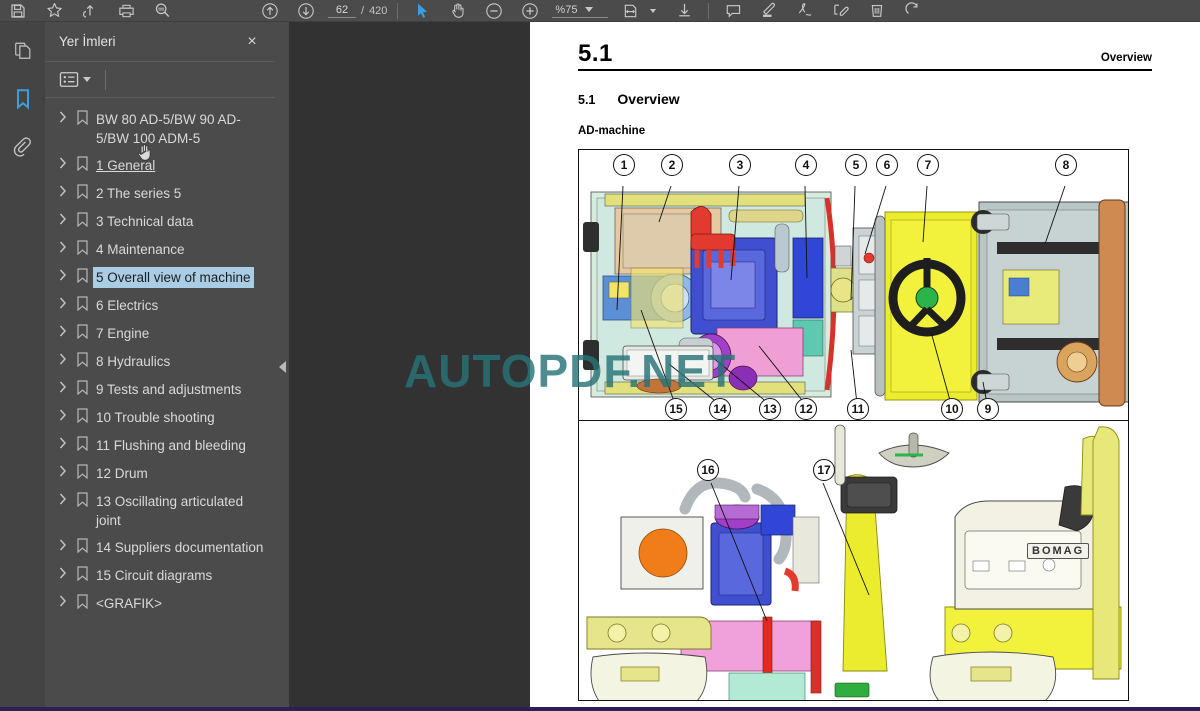  I want to click on bookmark-label: 3 Technical data, so click(145, 221).